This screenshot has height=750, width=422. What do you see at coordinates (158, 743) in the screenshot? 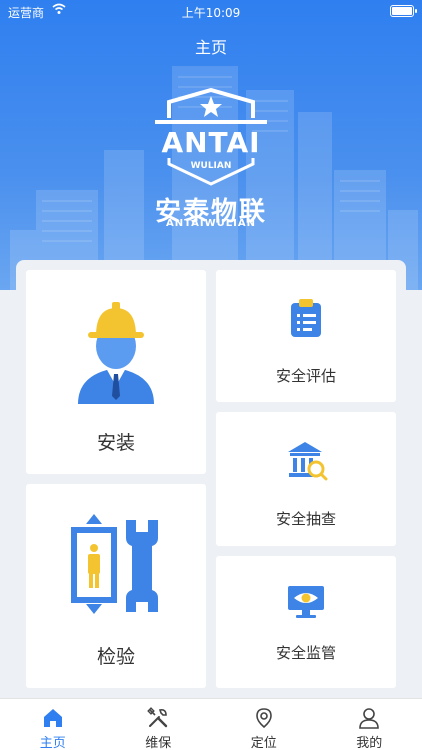
I see `tab-maintenance-label: 维保` at bounding box center [158, 743].